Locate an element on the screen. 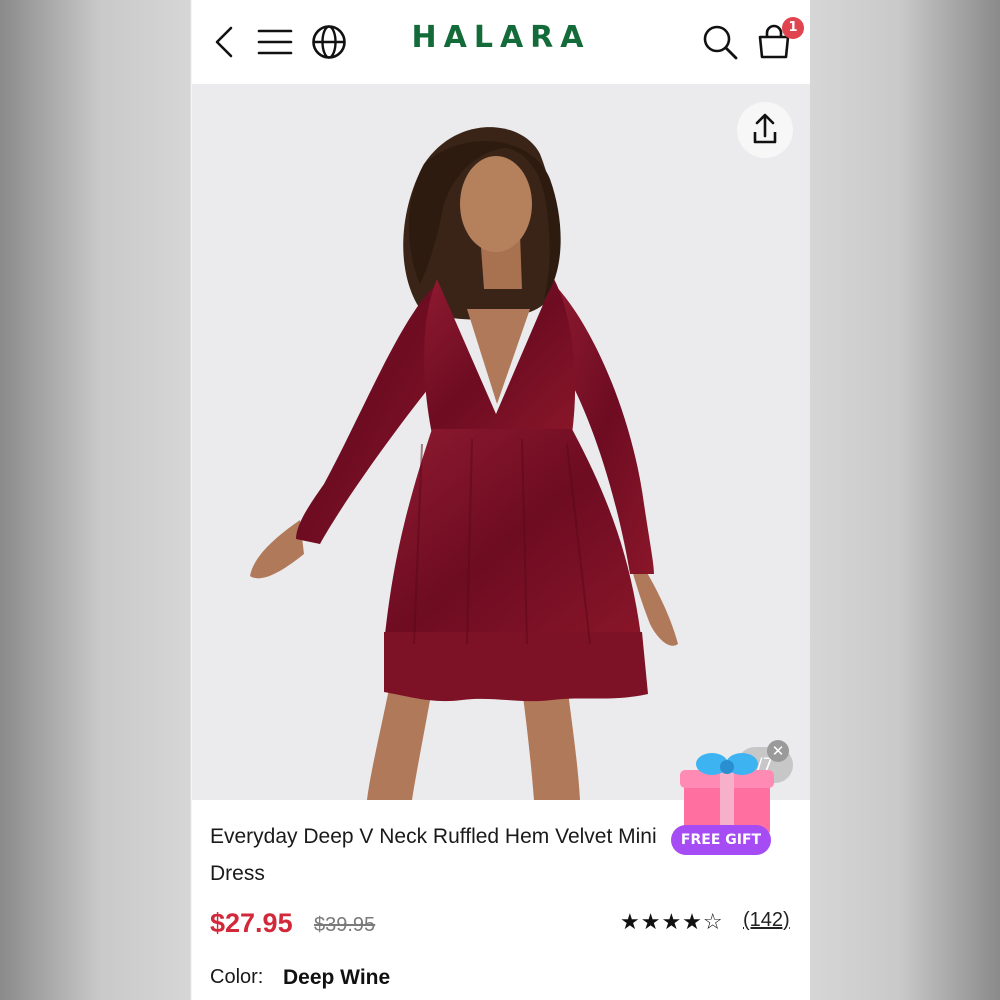 This screenshot has width=1000, height=1000. sale-price: $27.95 is located at coordinates (251, 923).